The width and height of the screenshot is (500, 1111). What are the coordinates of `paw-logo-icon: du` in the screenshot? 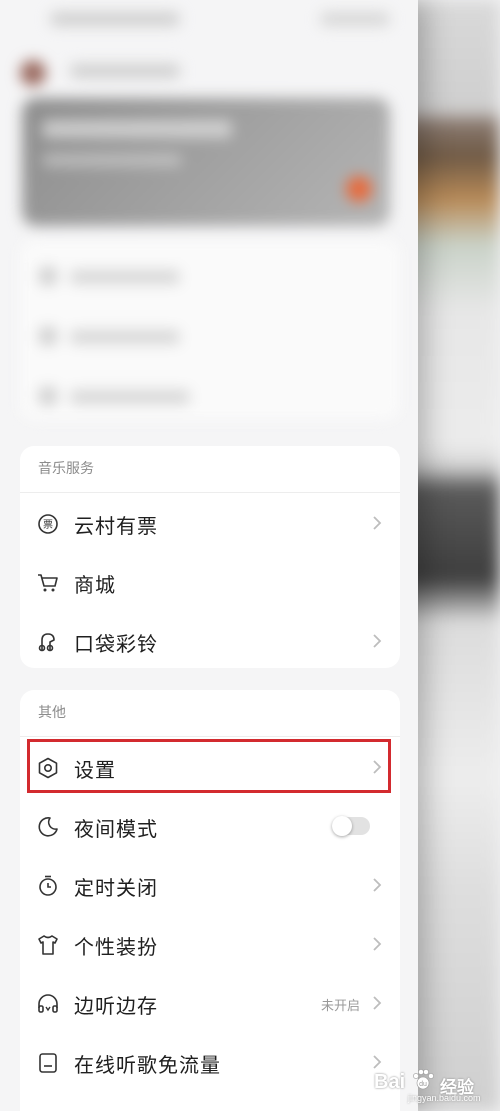 It's located at (423, 1080).